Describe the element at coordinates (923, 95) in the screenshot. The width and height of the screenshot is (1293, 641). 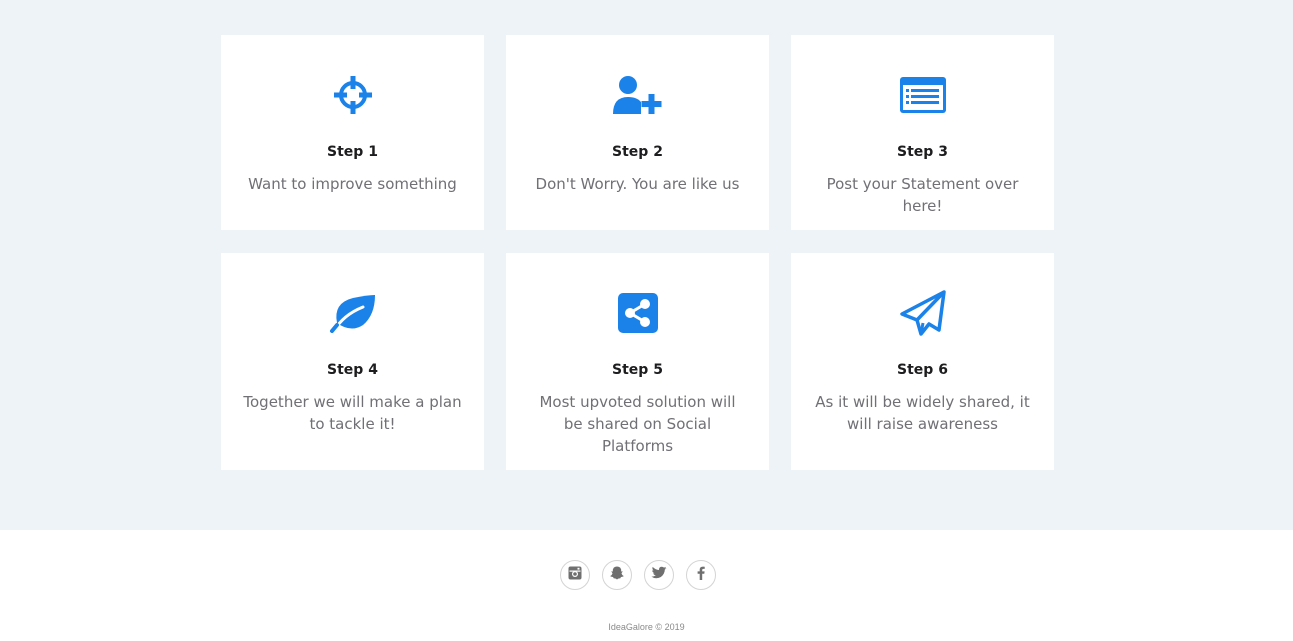
I see `list-window-icon` at that location.